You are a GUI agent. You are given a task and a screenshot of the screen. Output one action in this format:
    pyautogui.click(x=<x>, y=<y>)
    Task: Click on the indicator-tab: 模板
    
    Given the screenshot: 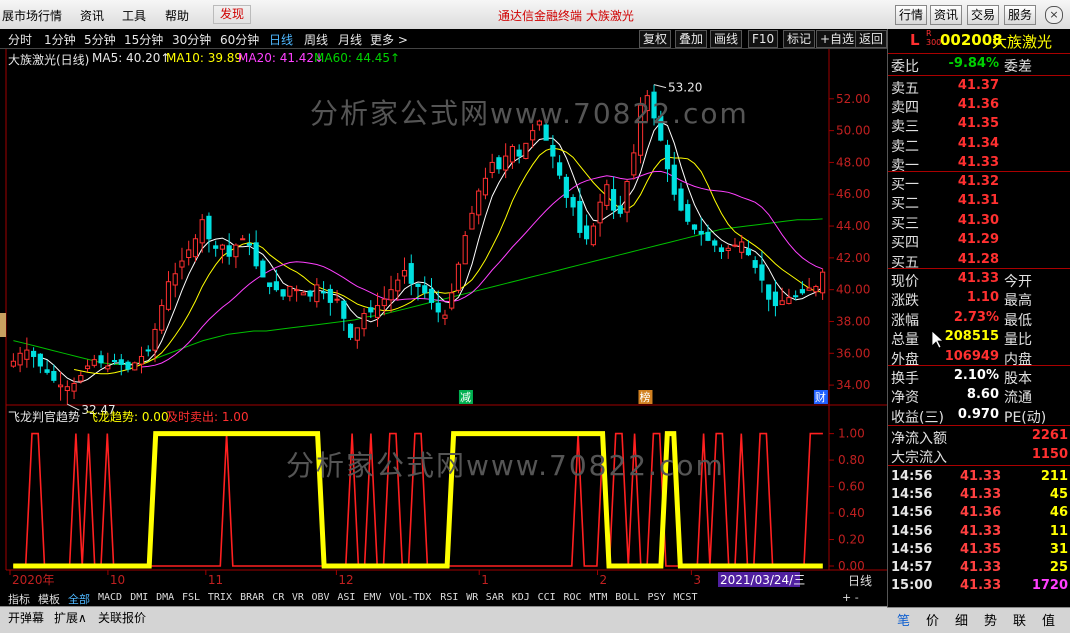 What is the action you would take?
    pyautogui.click(x=49, y=599)
    